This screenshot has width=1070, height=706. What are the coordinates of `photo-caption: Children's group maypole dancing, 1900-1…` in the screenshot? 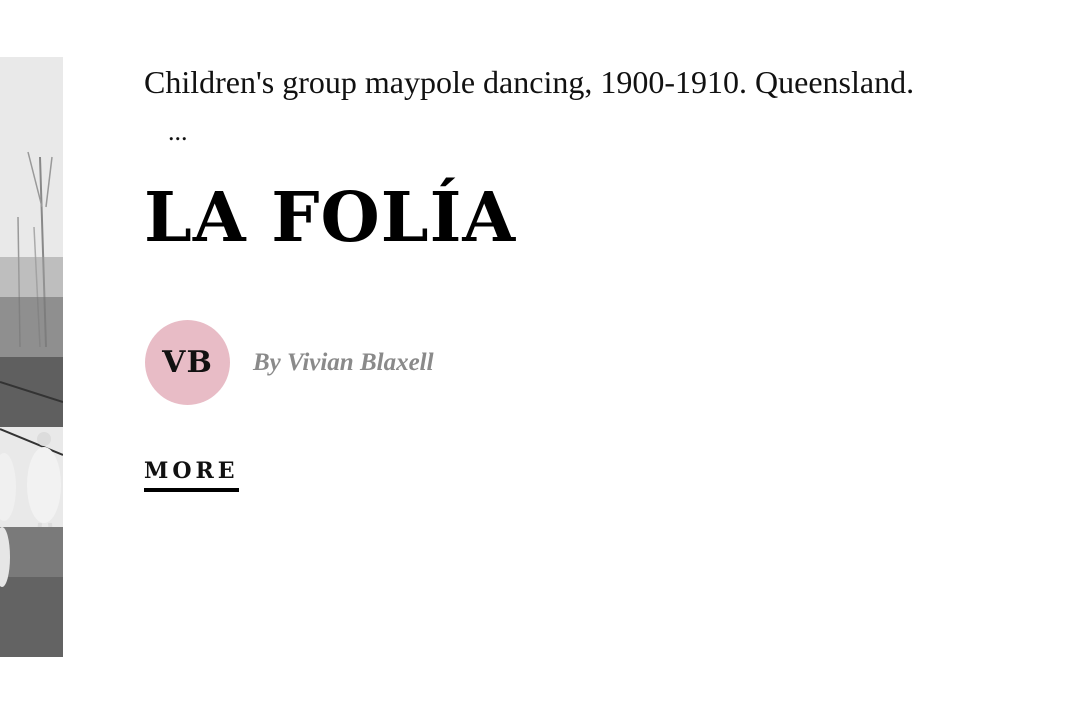 It's located at (529, 82).